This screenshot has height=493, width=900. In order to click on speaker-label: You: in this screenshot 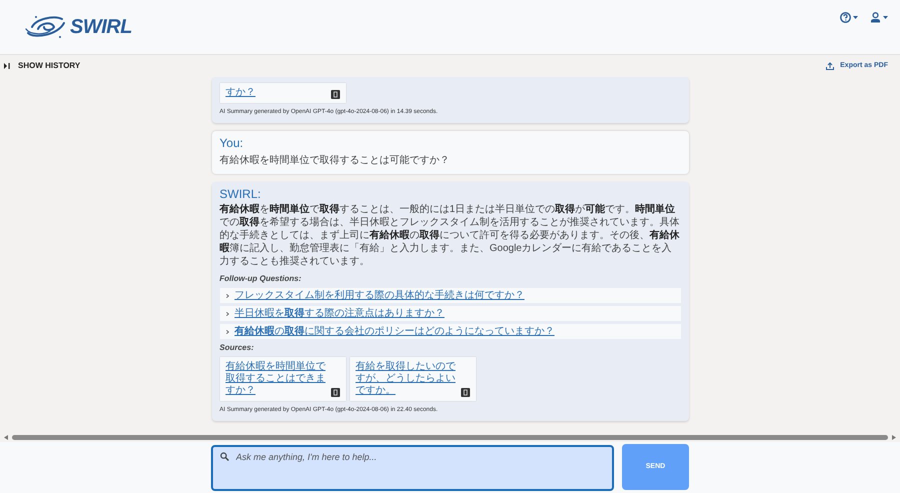, I will do `click(232, 143)`.